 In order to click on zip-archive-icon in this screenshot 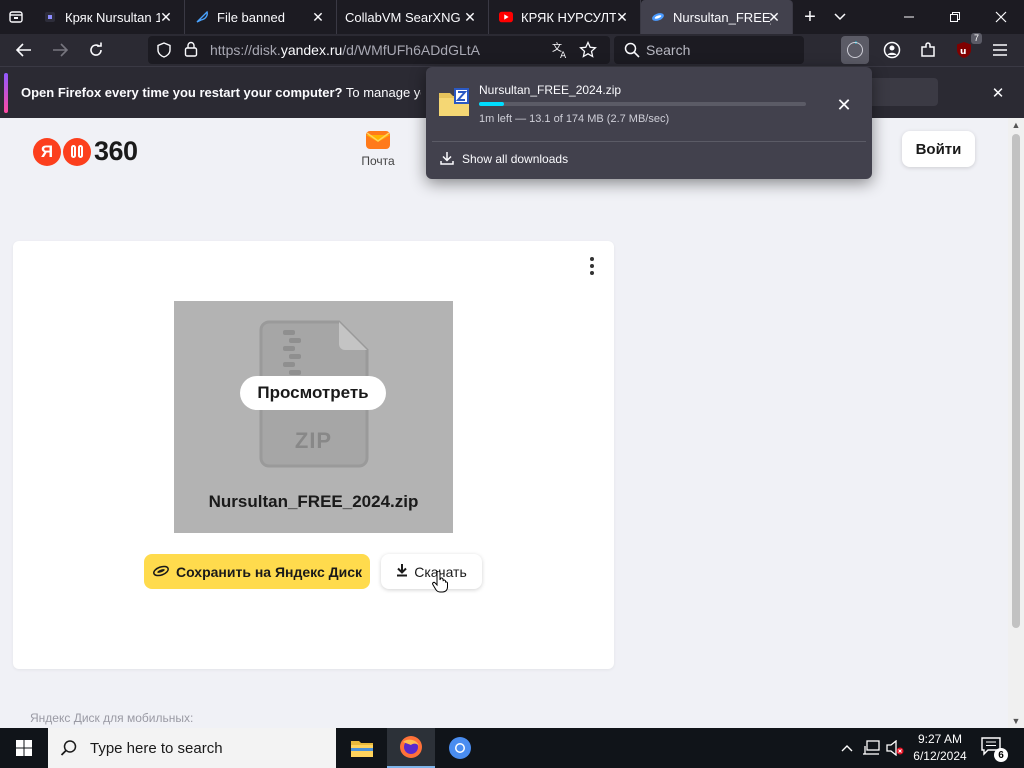, I will do `click(454, 102)`.